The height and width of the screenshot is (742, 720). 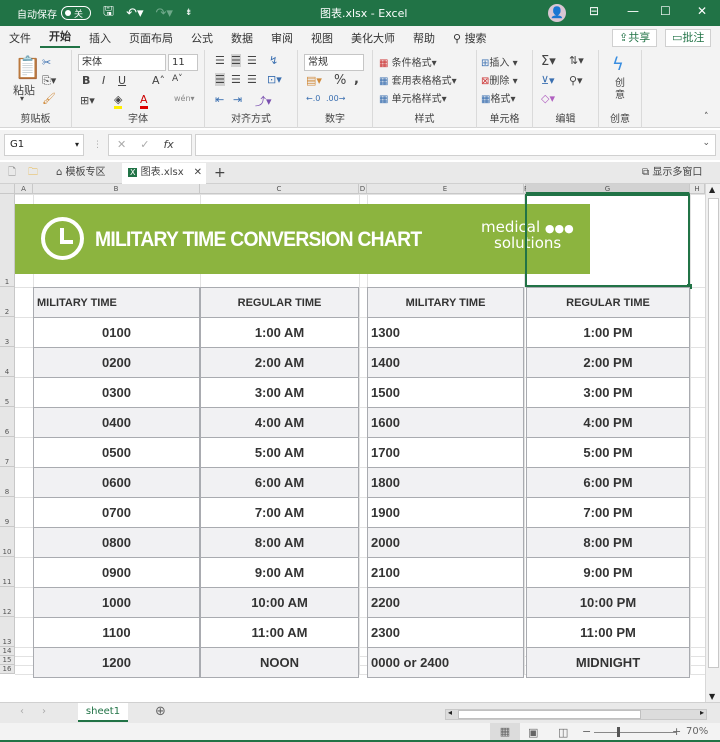 I want to click on align-middle-icon: ☰, so click(x=236, y=60).